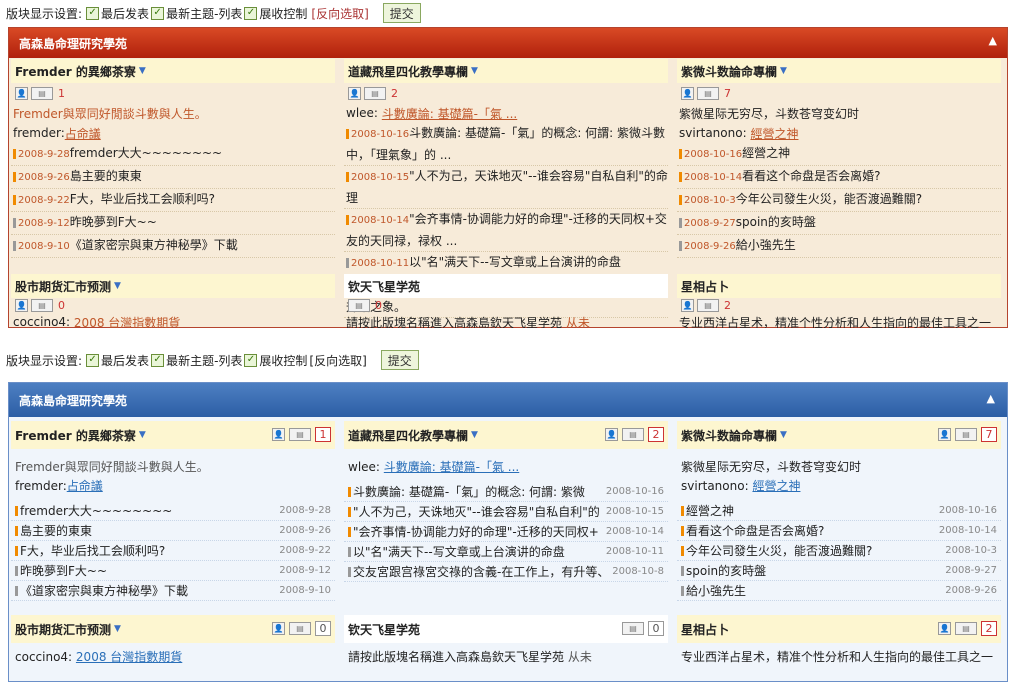 The image size is (1016, 682). I want to click on list-item: 《道家密宗與東方神秘學》下載 2008-9-10, so click(173, 591).